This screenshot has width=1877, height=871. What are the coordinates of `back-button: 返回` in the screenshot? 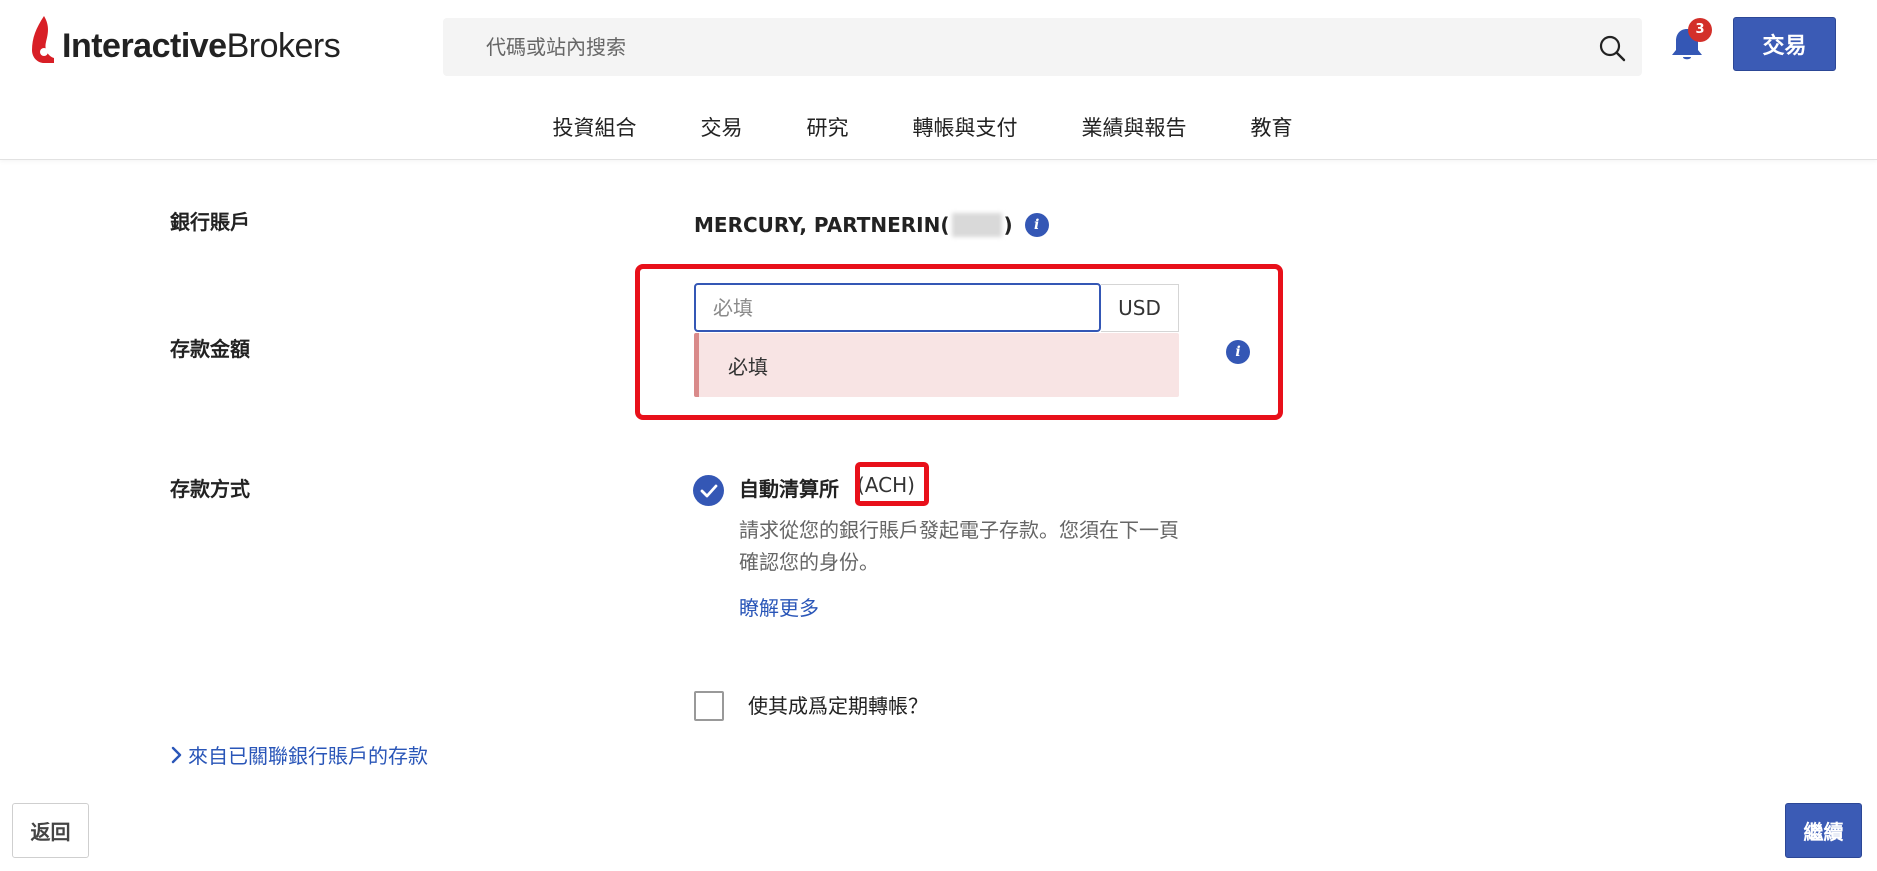 It's located at (50, 830).